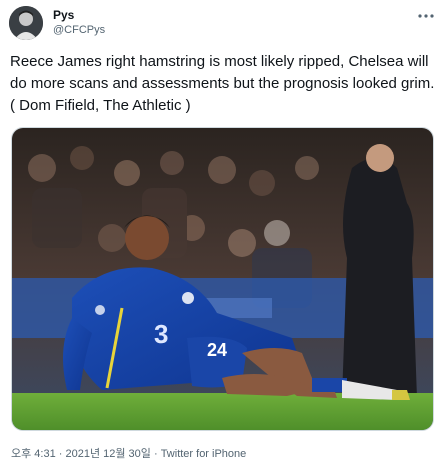 The image size is (448, 472). I want to click on display-name: Pys, so click(63, 15).